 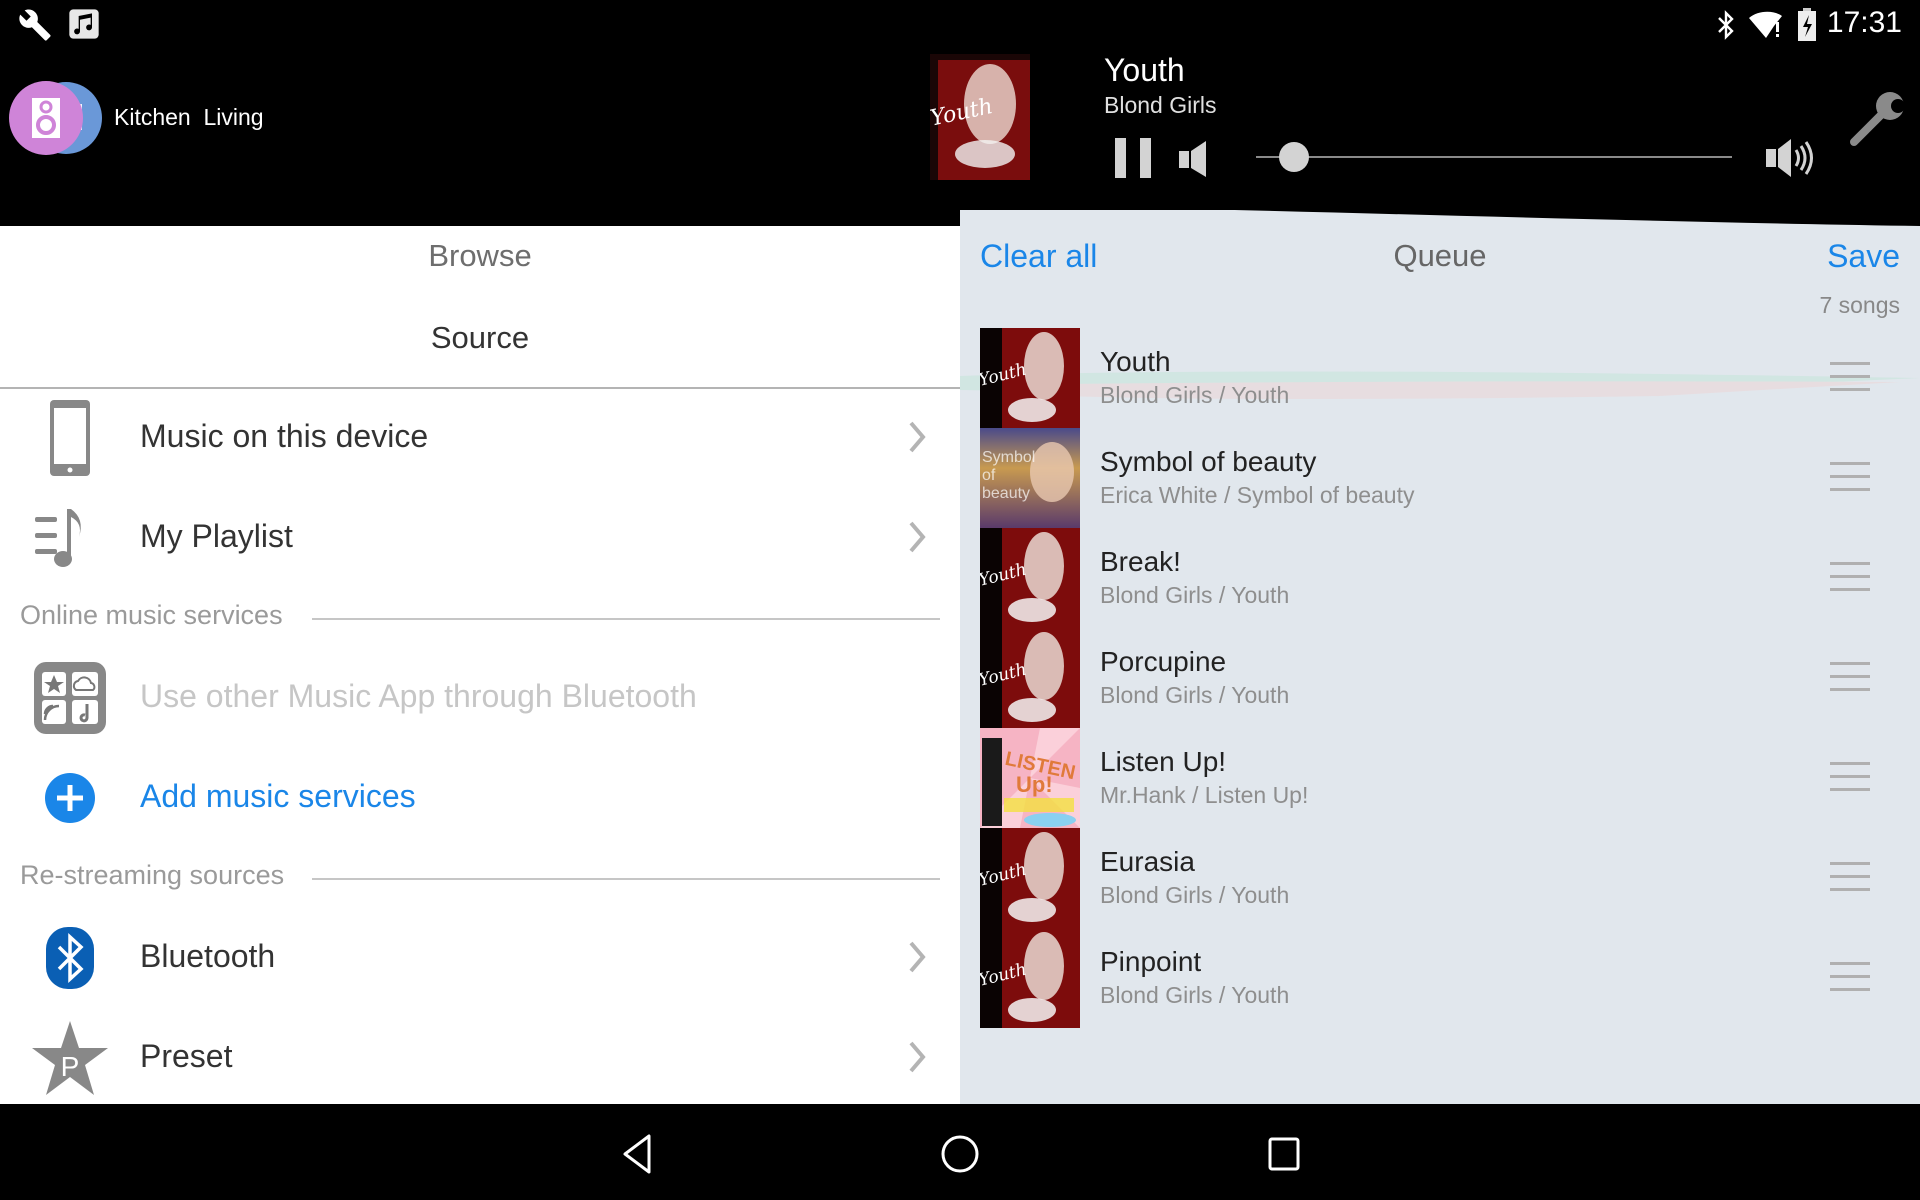 What do you see at coordinates (1765, 25) in the screenshot?
I see `wifi-alert-icon` at bounding box center [1765, 25].